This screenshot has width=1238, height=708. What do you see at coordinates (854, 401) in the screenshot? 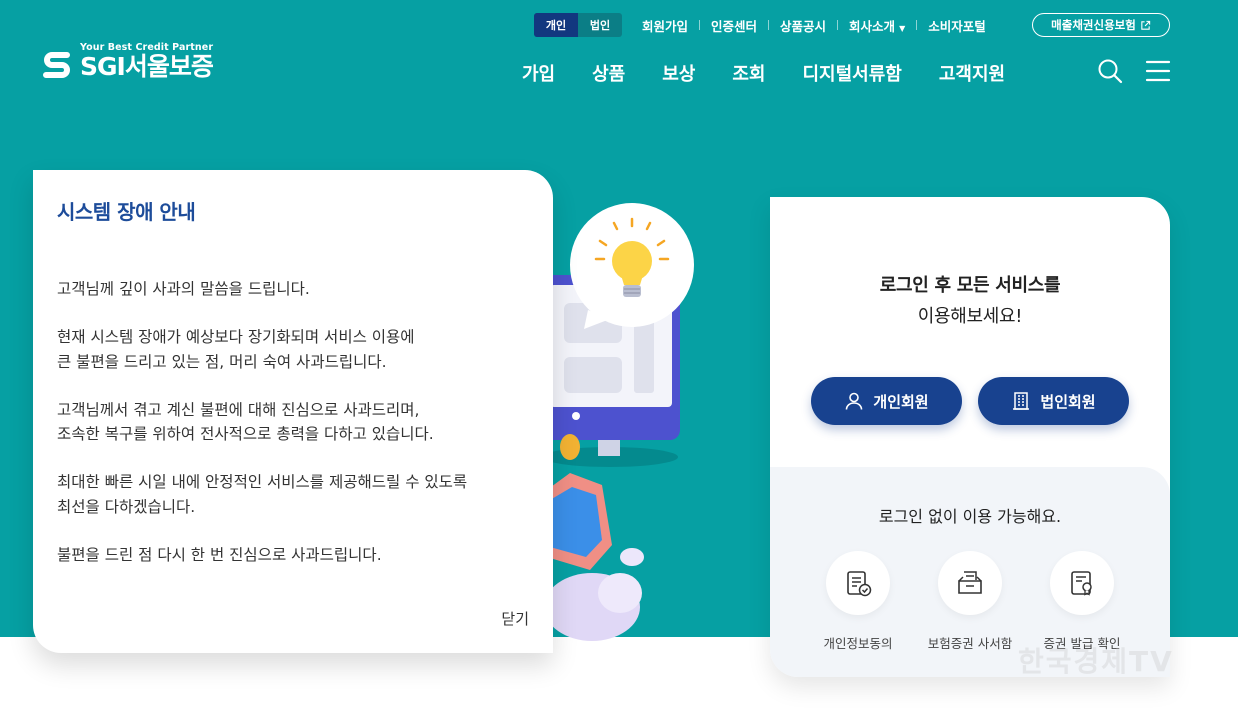
I see `person-icon` at bounding box center [854, 401].